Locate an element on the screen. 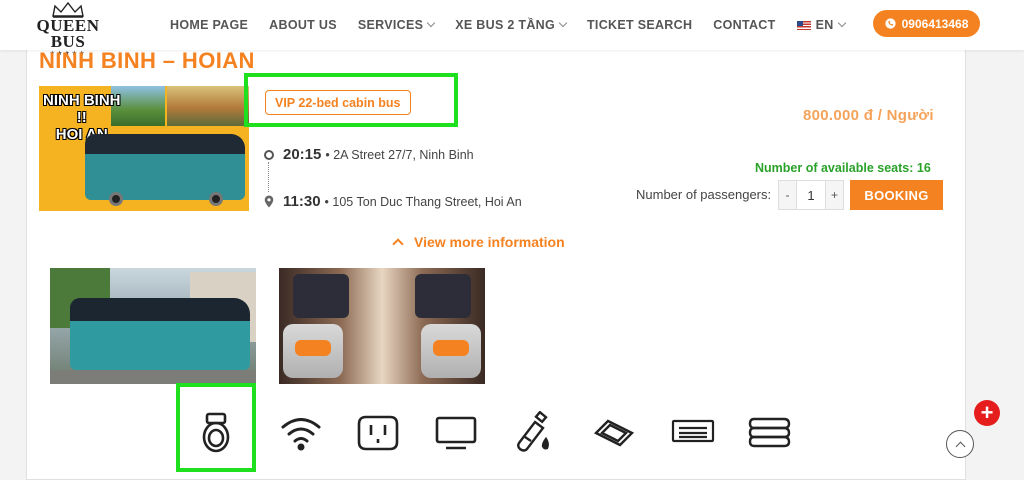 This screenshot has height=480, width=1024. gallery-image-bus-exterior is located at coordinates (153, 326).